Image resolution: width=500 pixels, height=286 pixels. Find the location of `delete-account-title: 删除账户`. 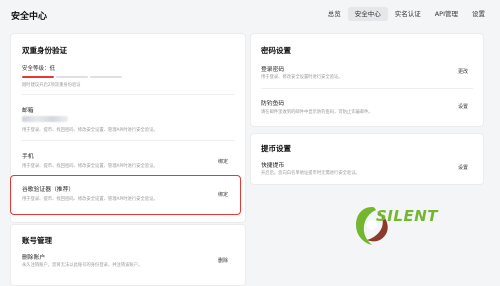

delete-account-title: 删除账户 is located at coordinates (34, 258).